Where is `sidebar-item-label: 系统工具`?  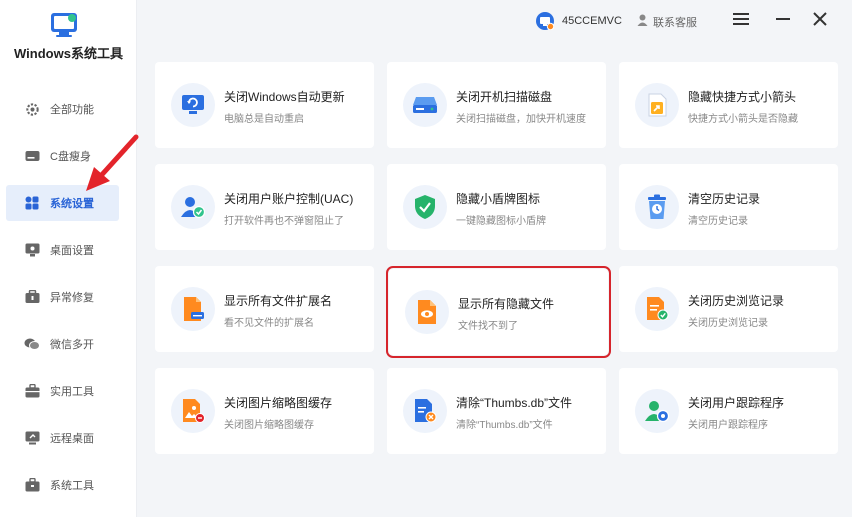 sidebar-item-label: 系统工具 is located at coordinates (72, 486).